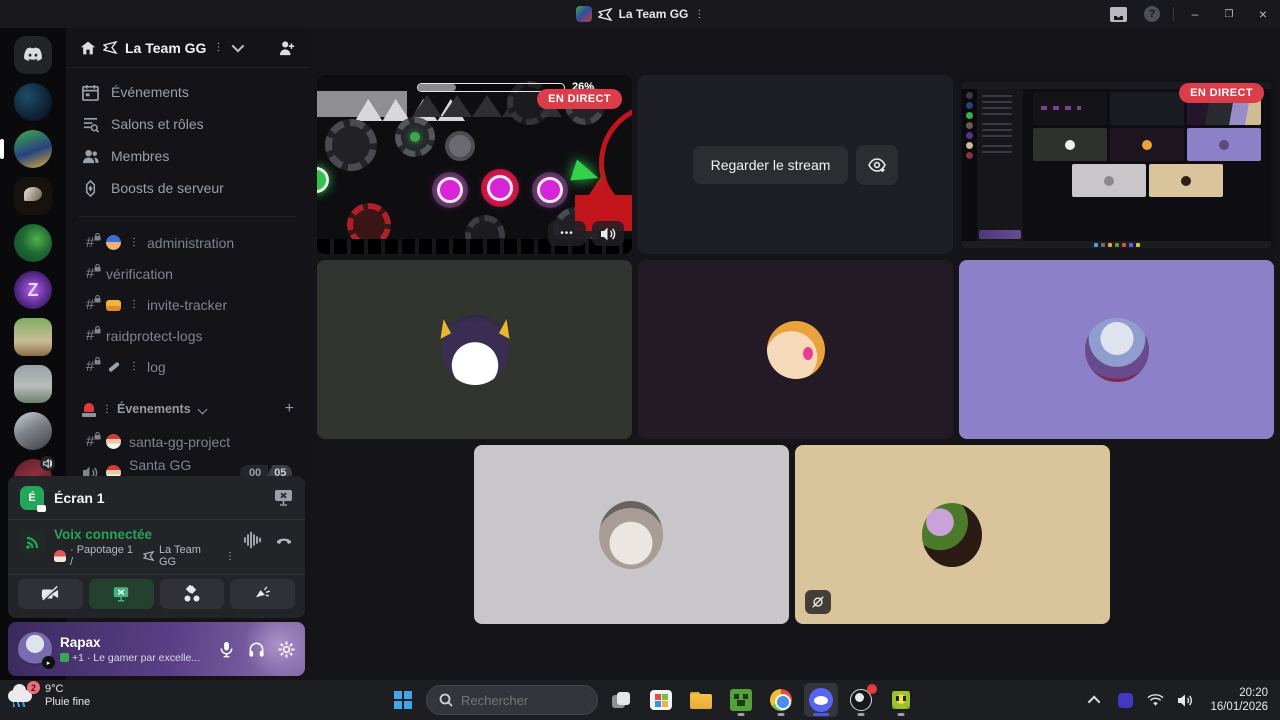  What do you see at coordinates (187, 335) in the screenshot?
I see `channel-raidprotect-logs: # raidprotect-logs` at bounding box center [187, 335].